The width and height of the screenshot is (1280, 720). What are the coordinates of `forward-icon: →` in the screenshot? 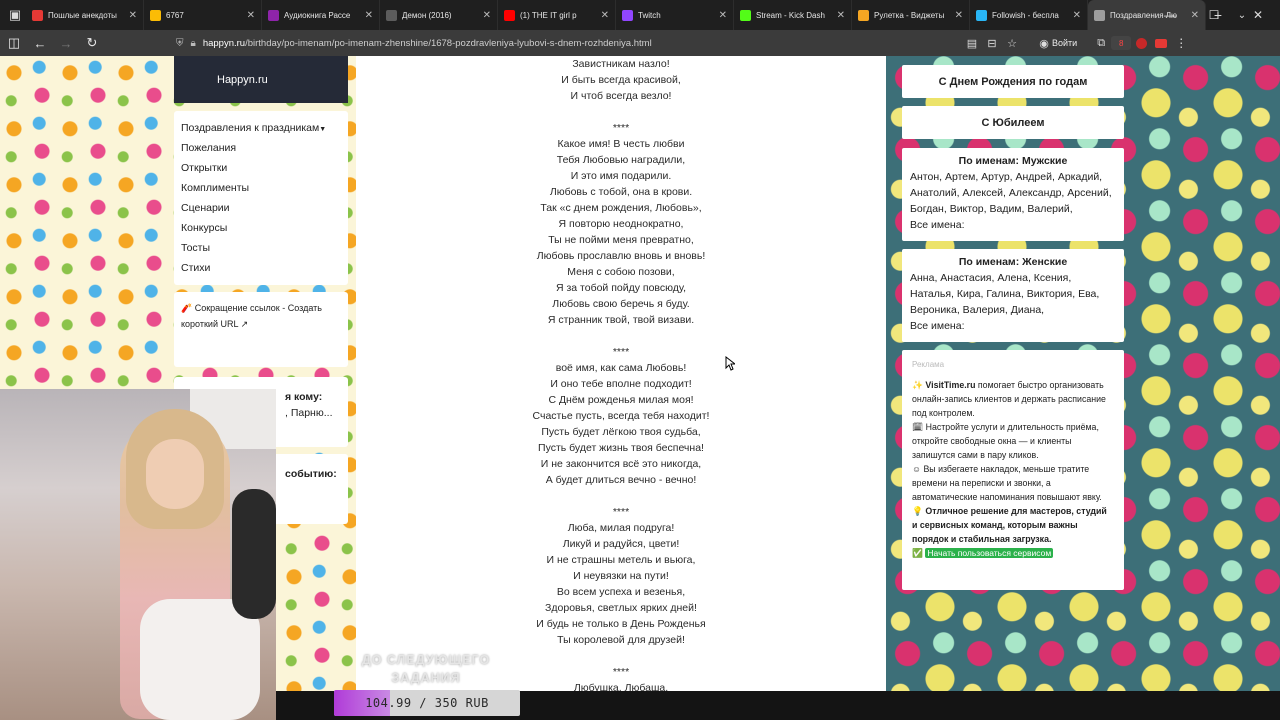 It's located at (66, 43).